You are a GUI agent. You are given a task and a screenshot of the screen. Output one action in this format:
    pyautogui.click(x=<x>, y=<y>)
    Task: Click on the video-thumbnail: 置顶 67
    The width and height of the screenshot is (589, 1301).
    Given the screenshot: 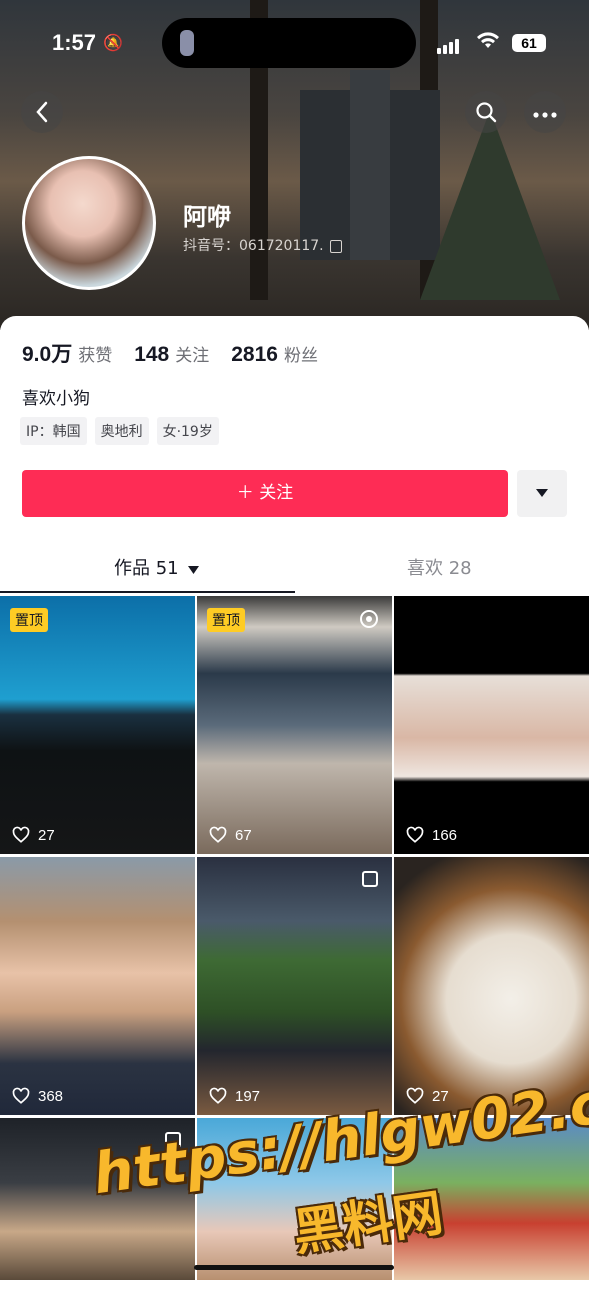 What is the action you would take?
    pyautogui.click(x=294, y=725)
    